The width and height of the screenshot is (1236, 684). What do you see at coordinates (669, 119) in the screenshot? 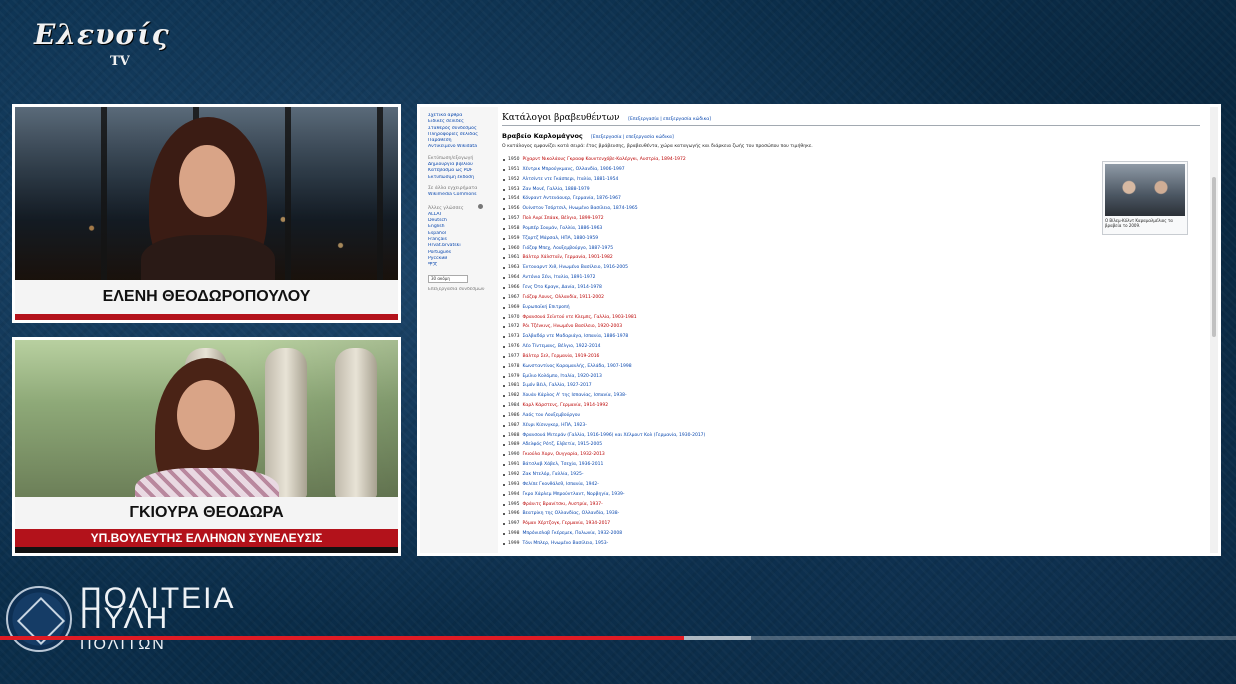
I see `edit-section-link: [Επεξεργασία | επεξεργασία κώδικα]` at bounding box center [669, 119].